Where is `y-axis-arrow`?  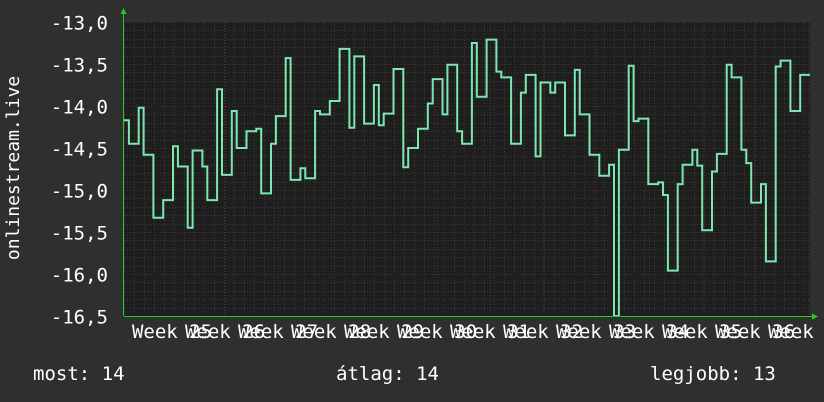
y-axis-arrow is located at coordinates (123, 11).